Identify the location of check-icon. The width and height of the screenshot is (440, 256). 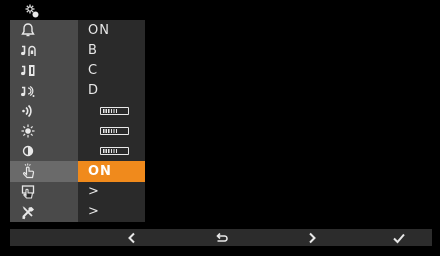
(399, 238).